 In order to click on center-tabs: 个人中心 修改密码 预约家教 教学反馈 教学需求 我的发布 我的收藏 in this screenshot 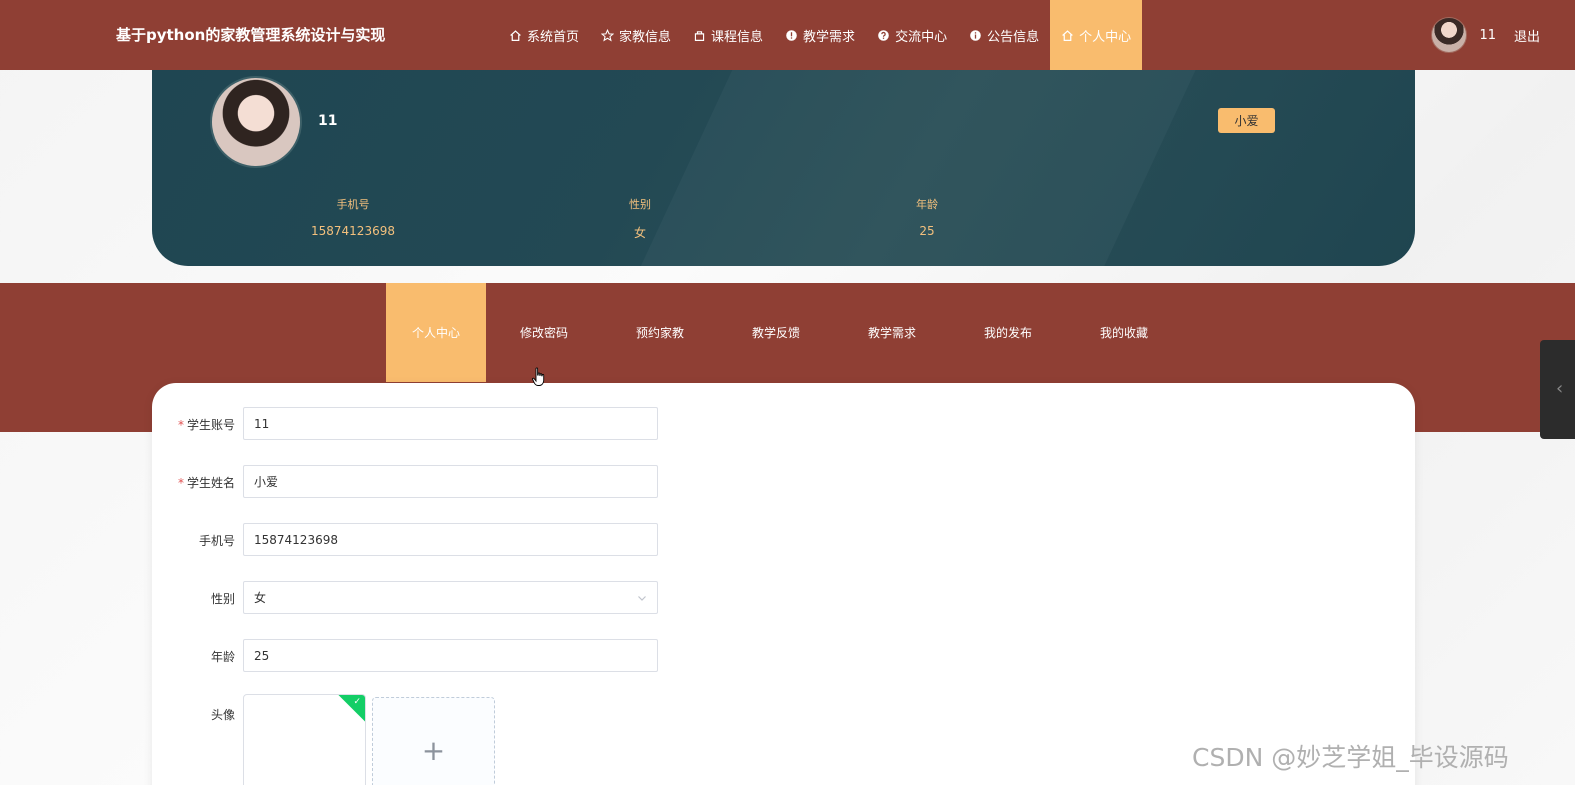, I will do `click(784, 332)`.